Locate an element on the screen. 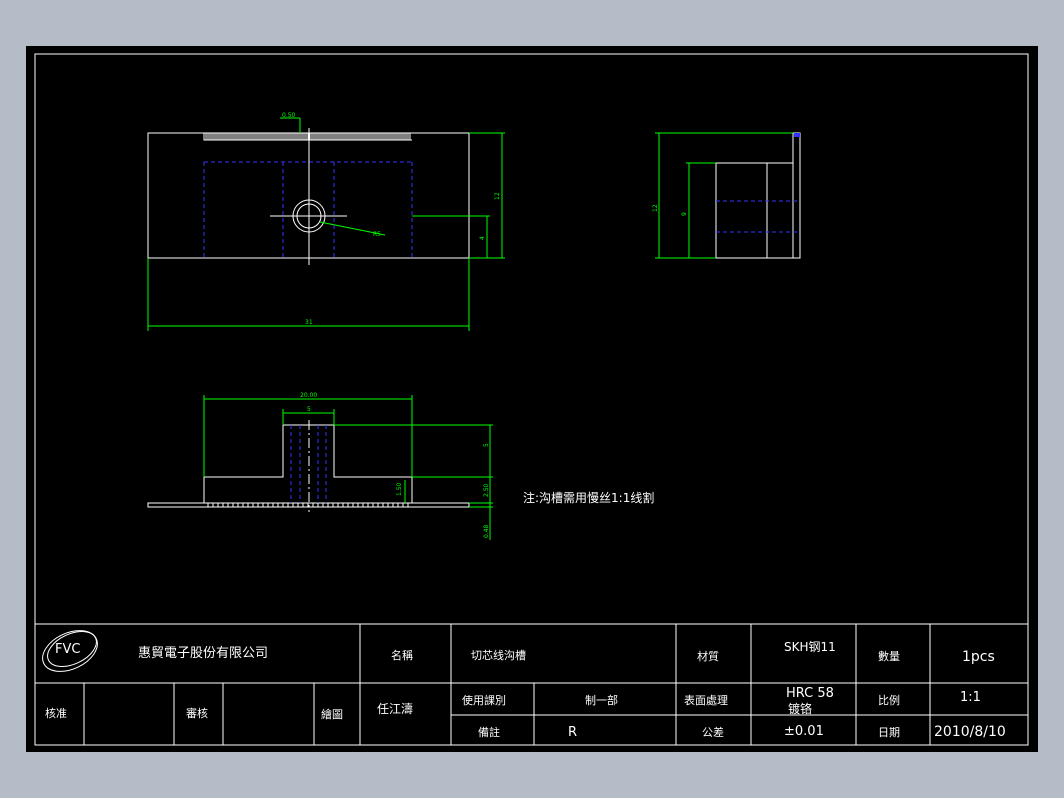 Image resolution: width=1064 pixels, height=798 pixels. dept-label: 使用課別 is located at coordinates (484, 700).